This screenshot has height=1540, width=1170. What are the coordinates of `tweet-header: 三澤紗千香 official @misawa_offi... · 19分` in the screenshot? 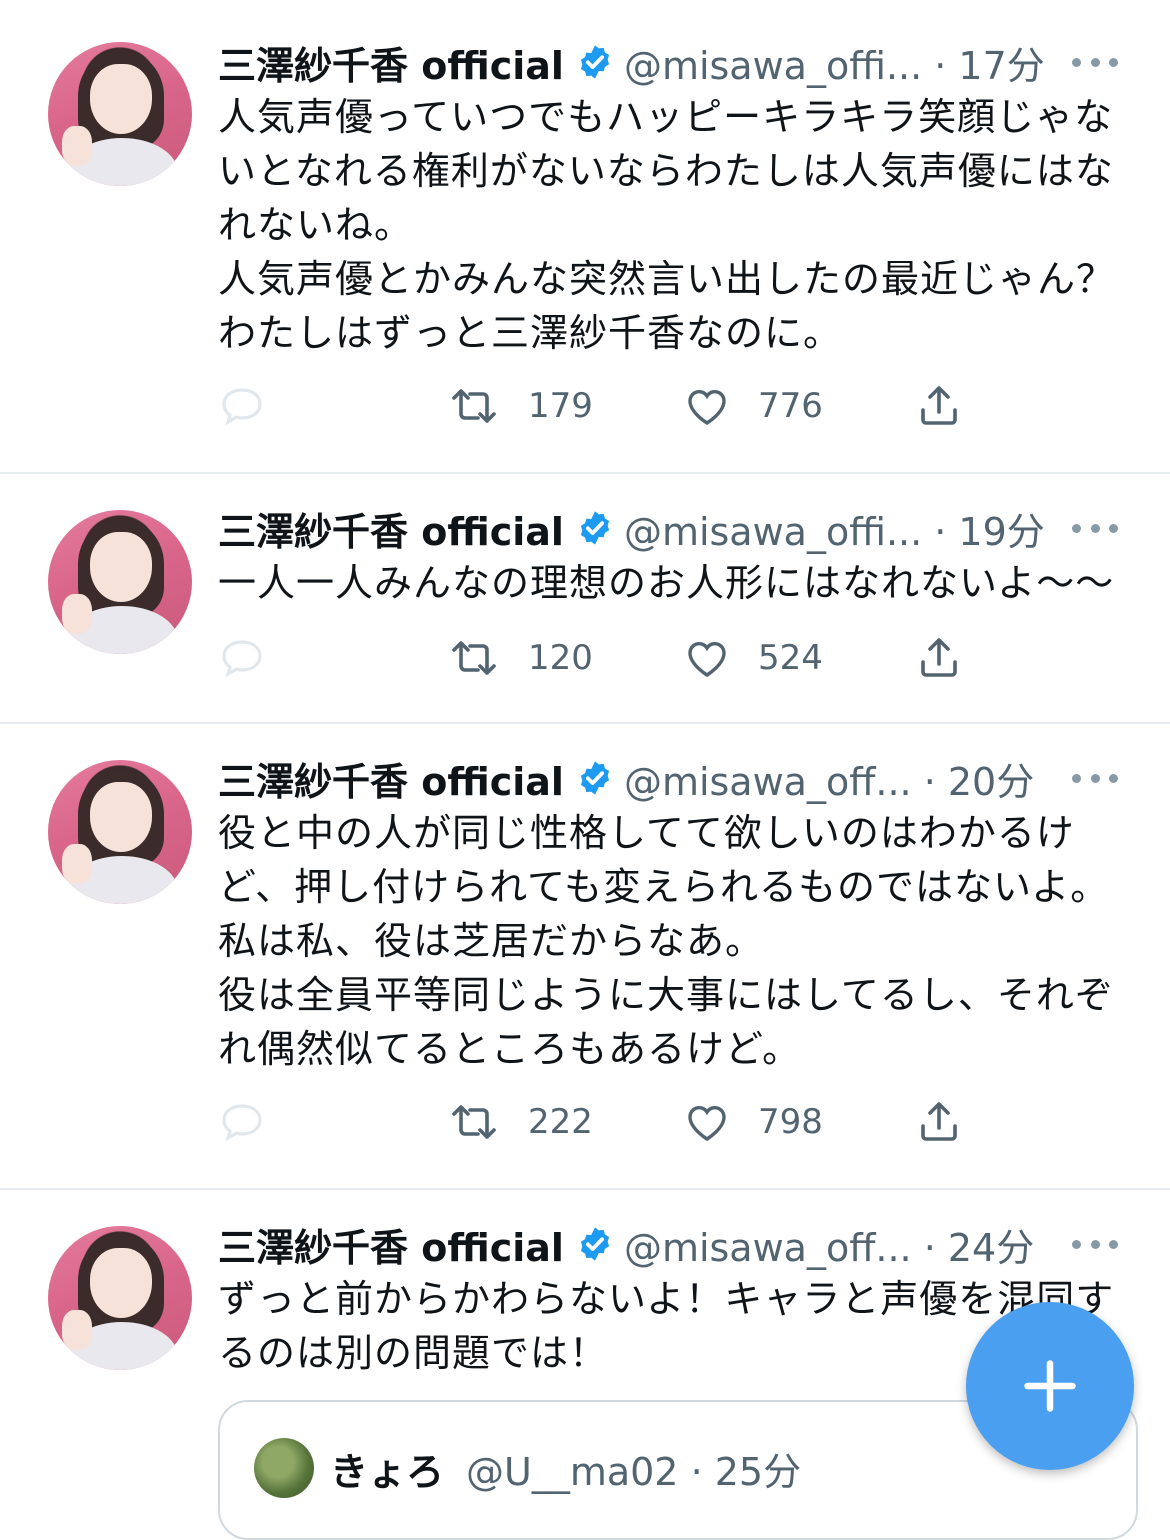 It's located at (631, 529).